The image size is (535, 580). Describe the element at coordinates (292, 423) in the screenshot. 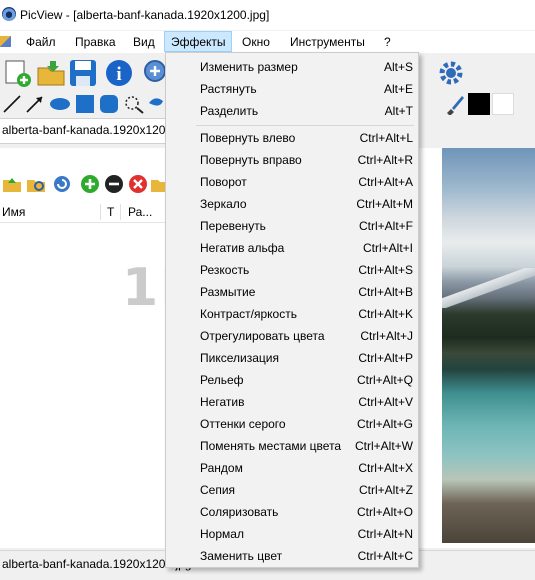

I see `menu-item-grayscale: Оттенки серого Ctrl+Alt+G` at that location.